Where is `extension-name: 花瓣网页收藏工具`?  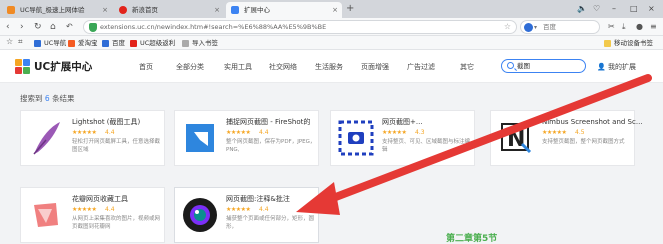
extension-name: 花瓣网页收藏工具 is located at coordinates (100, 199).